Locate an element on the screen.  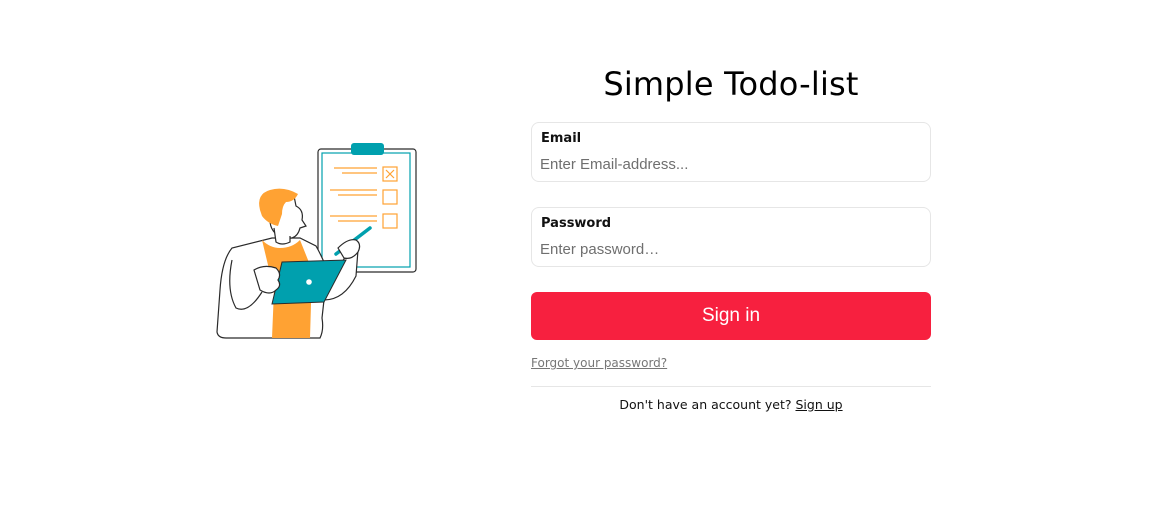
page-title: Simple Todo-list is located at coordinates (731, 84).